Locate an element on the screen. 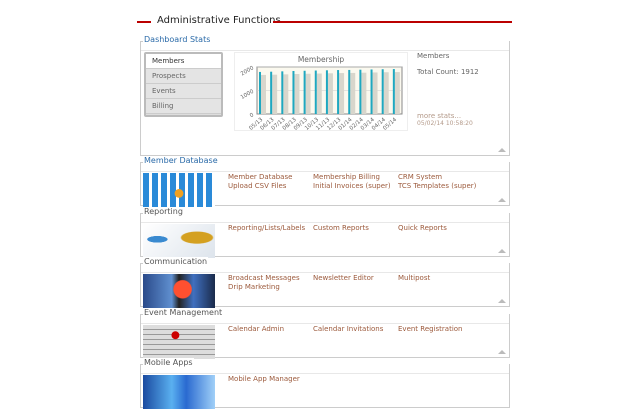  tab-members: Members is located at coordinates (183, 61).